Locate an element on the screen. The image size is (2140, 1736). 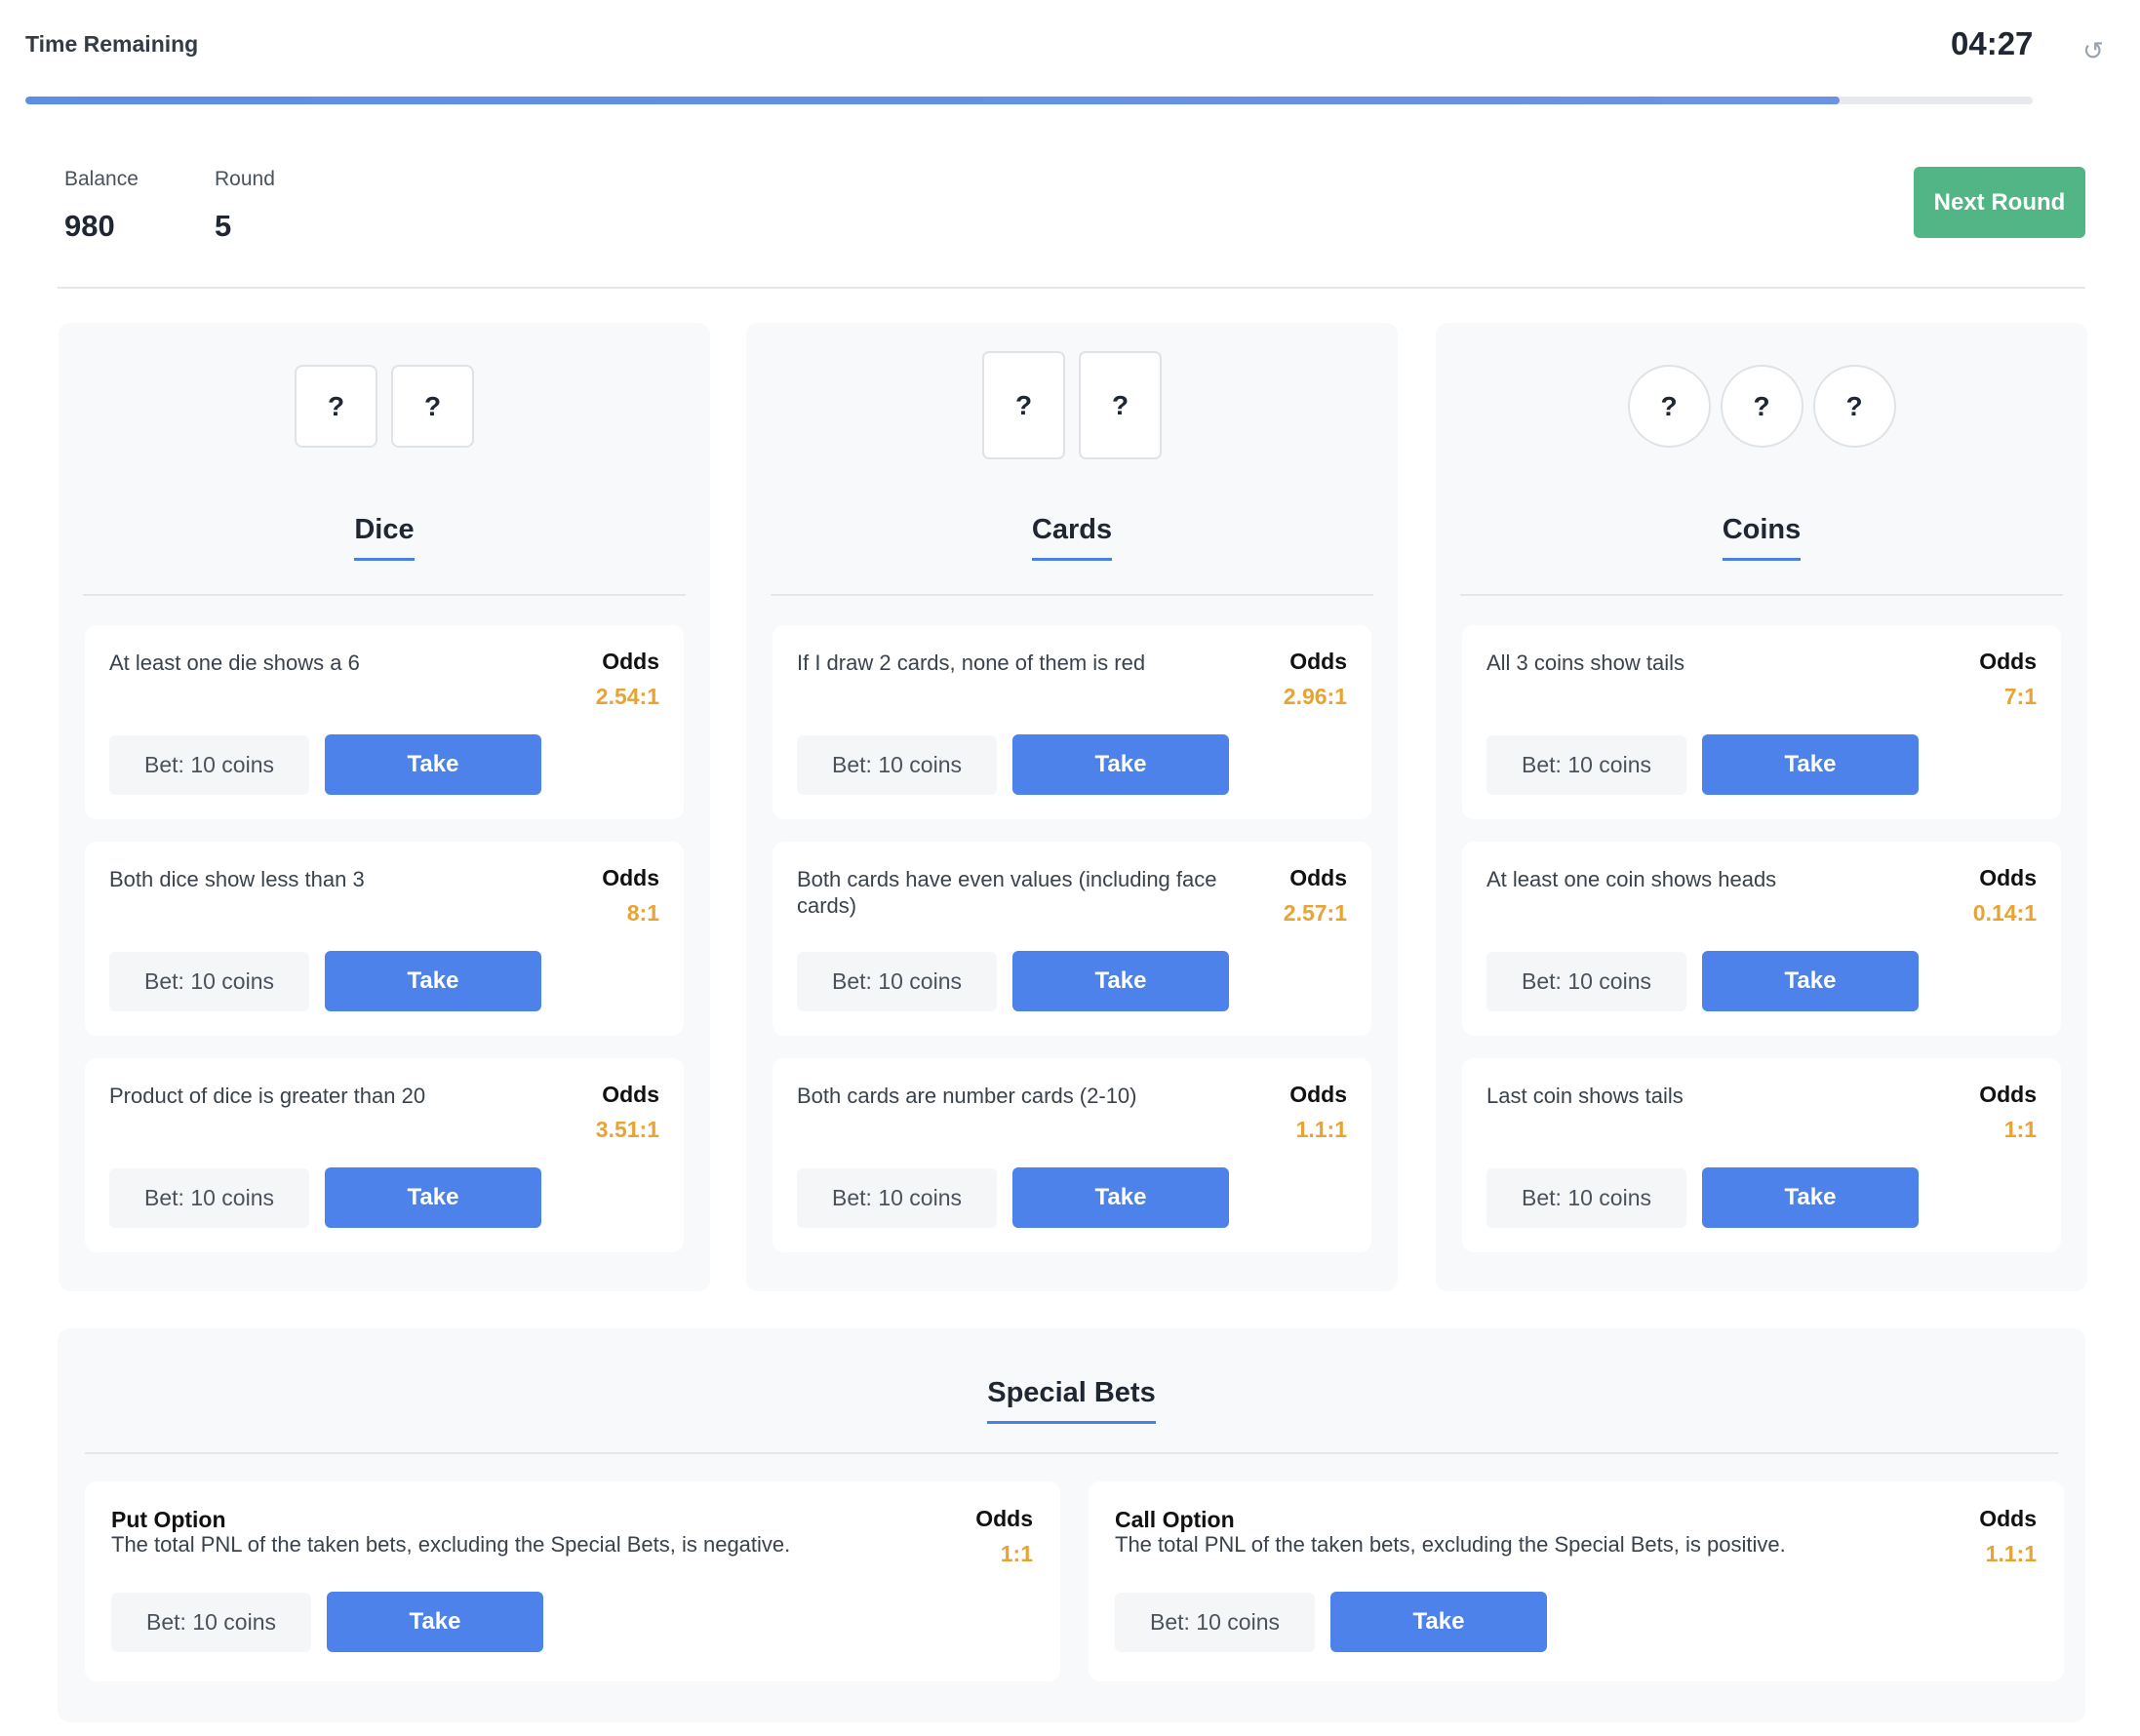
odds-value: 3.51:1 is located at coordinates (627, 1129).